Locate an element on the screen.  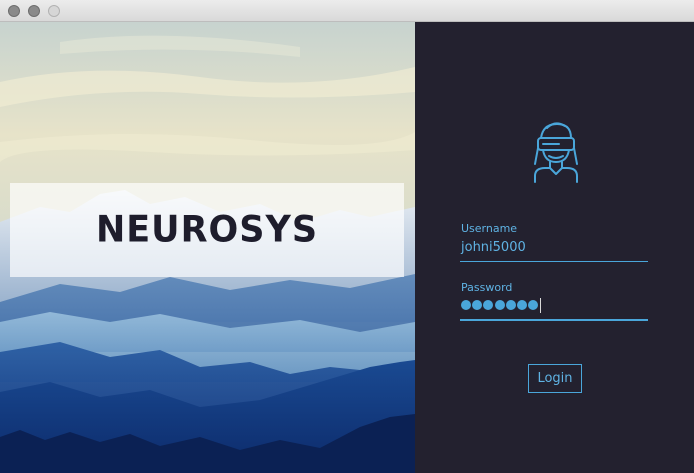
password-input is located at coordinates (501, 305).